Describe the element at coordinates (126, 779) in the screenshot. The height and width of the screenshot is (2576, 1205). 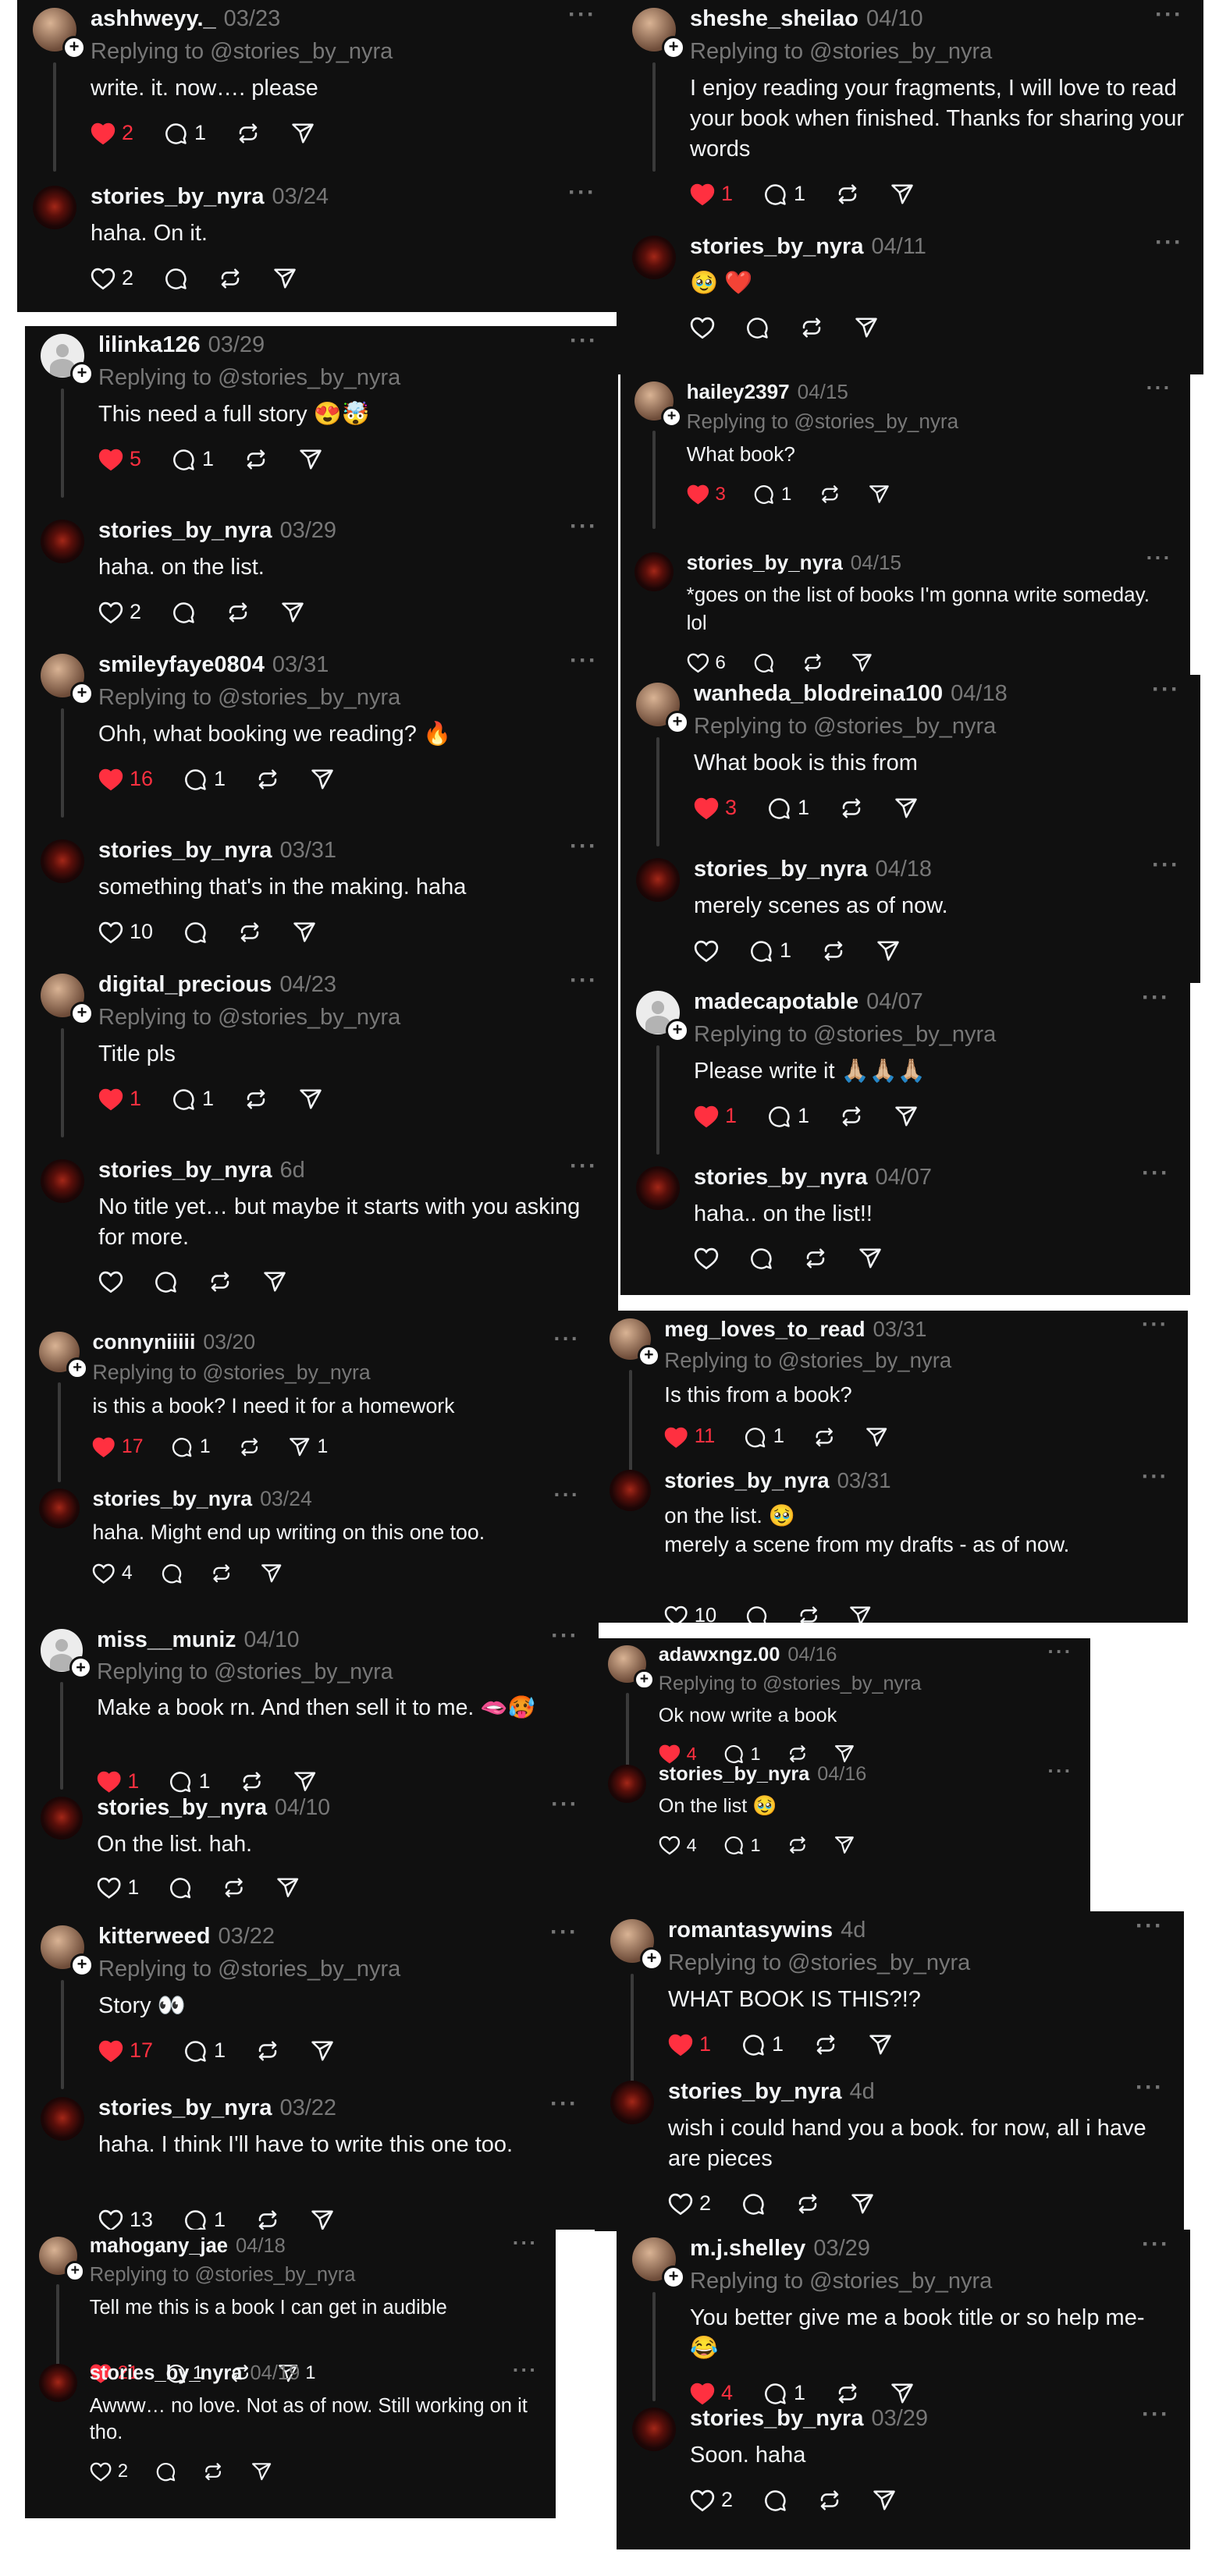
I see `like-button: 16` at that location.